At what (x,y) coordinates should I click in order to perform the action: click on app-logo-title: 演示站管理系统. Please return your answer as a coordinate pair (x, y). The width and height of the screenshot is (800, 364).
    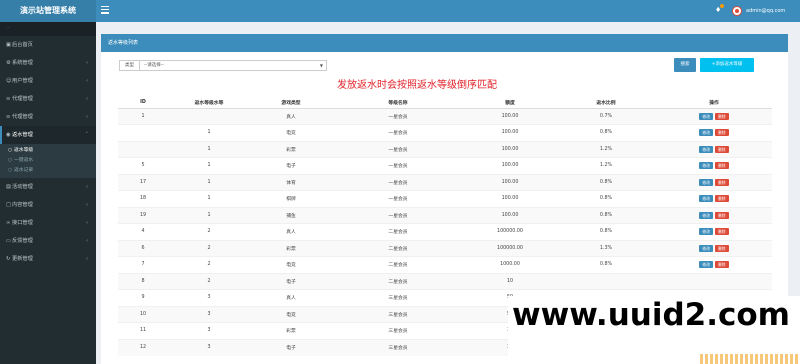
    Looking at the image, I should click on (48, 11).